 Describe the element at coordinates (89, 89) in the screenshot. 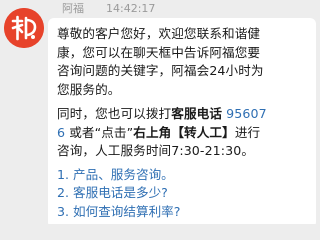

I see `greeting-line: 您服务的。` at that location.